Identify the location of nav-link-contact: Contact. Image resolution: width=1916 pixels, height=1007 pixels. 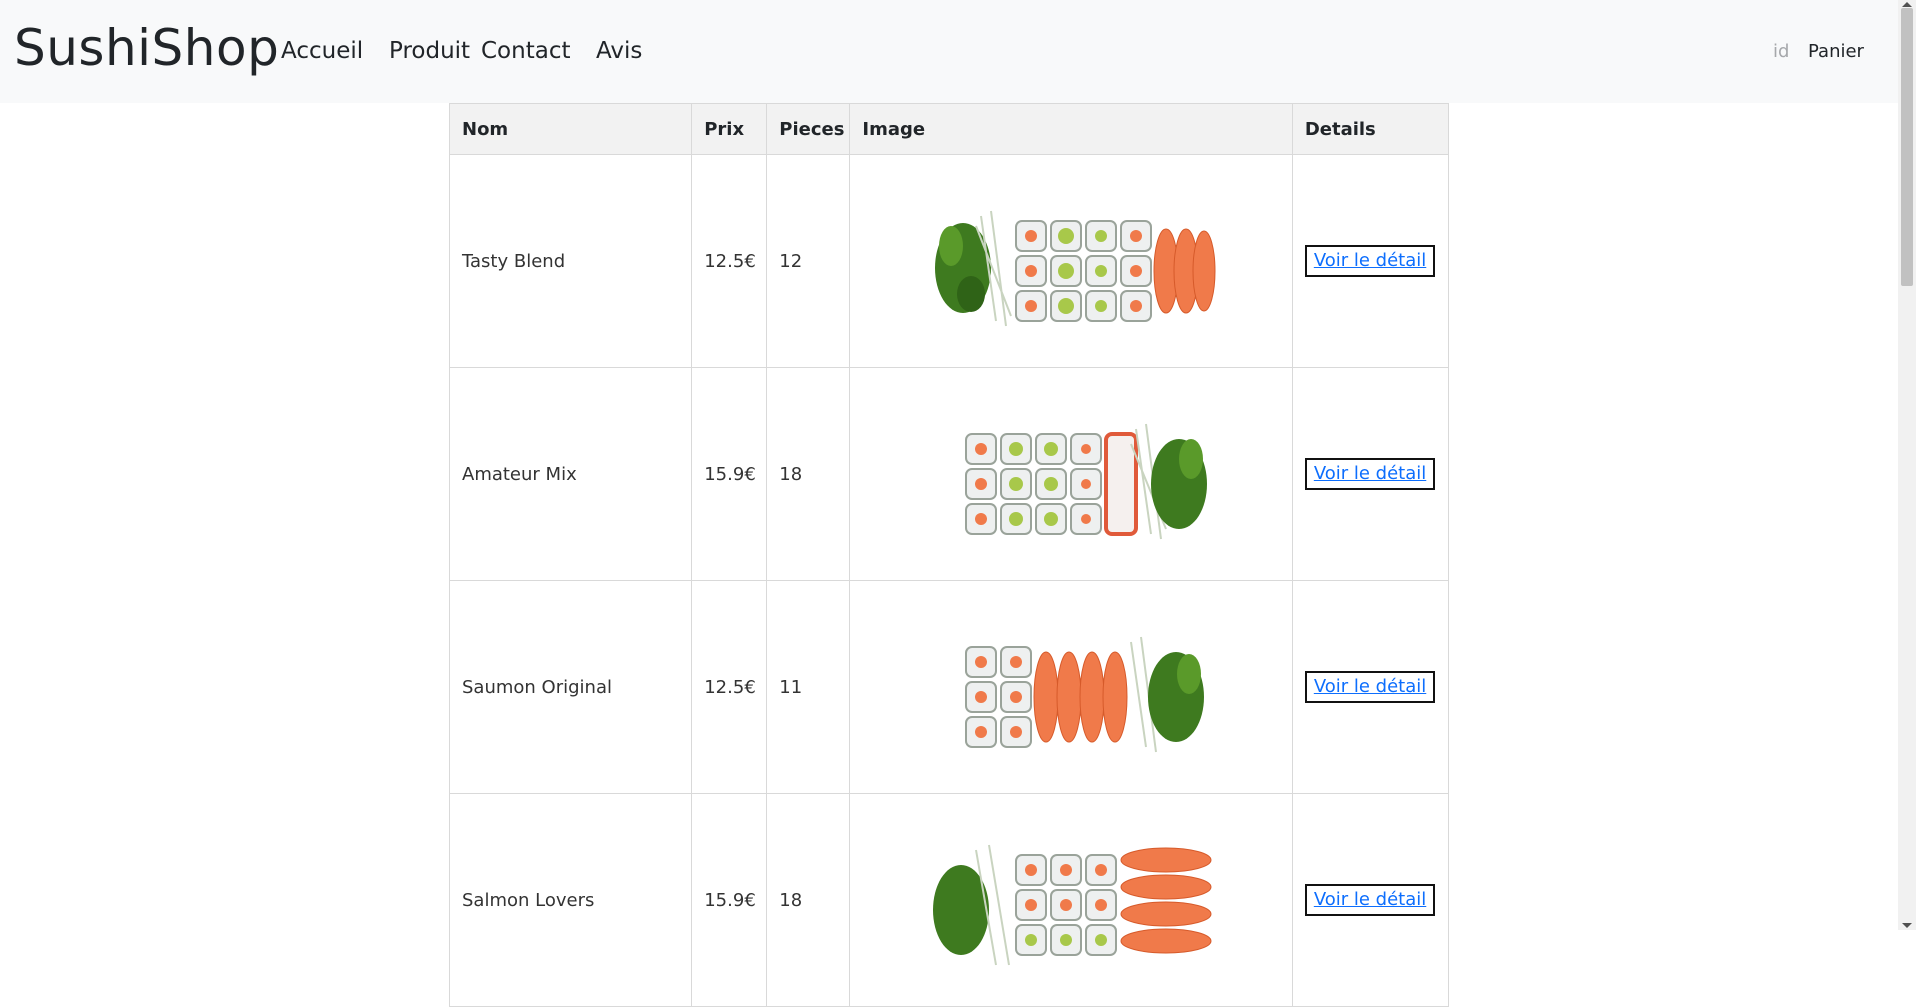
(525, 51).